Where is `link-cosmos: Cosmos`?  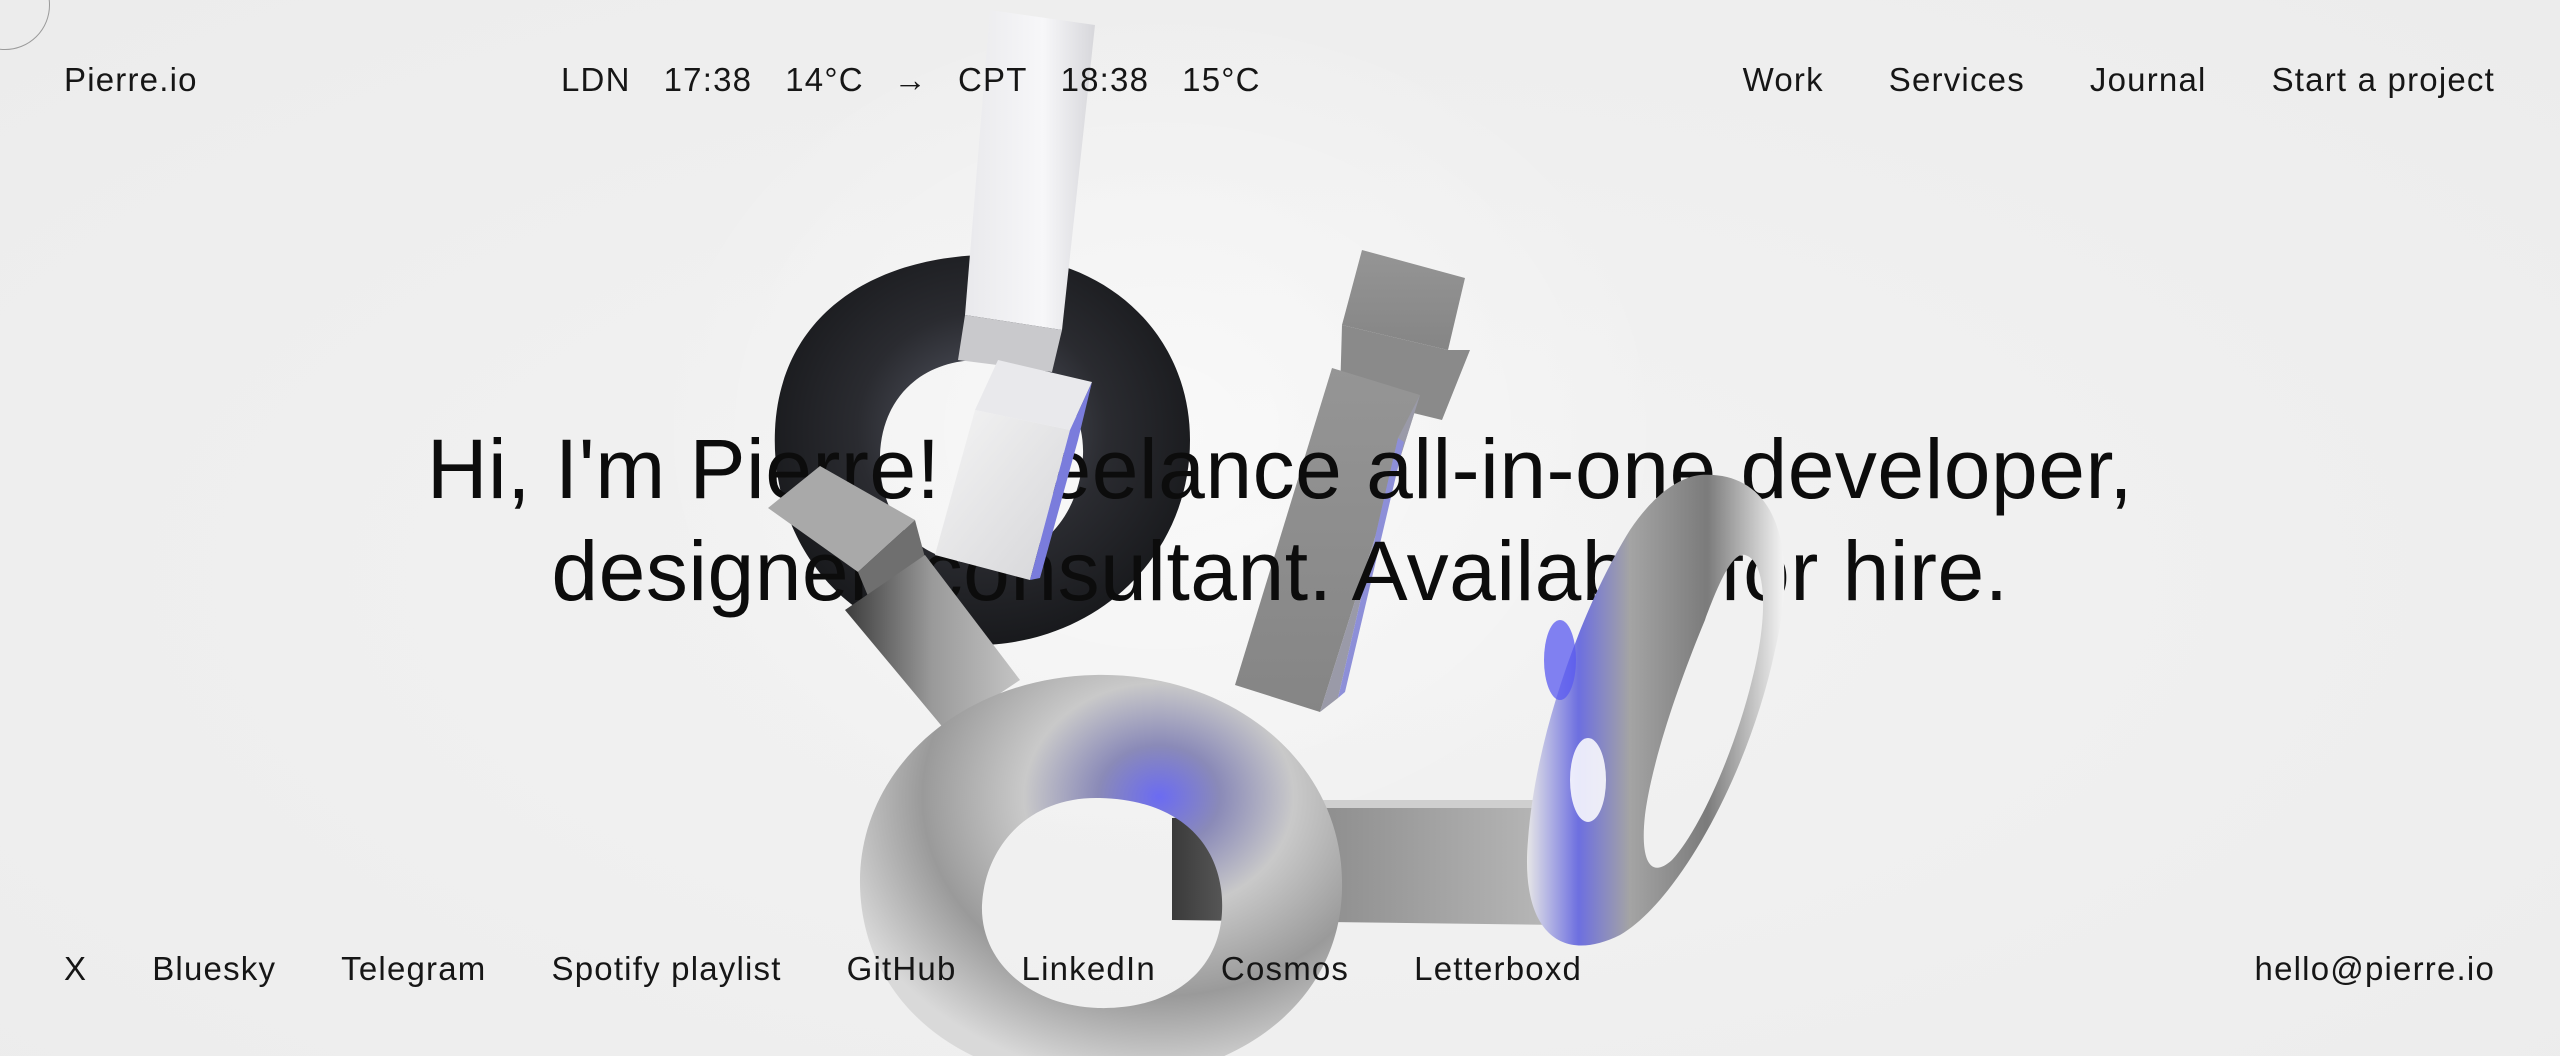
link-cosmos: Cosmos is located at coordinates (1285, 968).